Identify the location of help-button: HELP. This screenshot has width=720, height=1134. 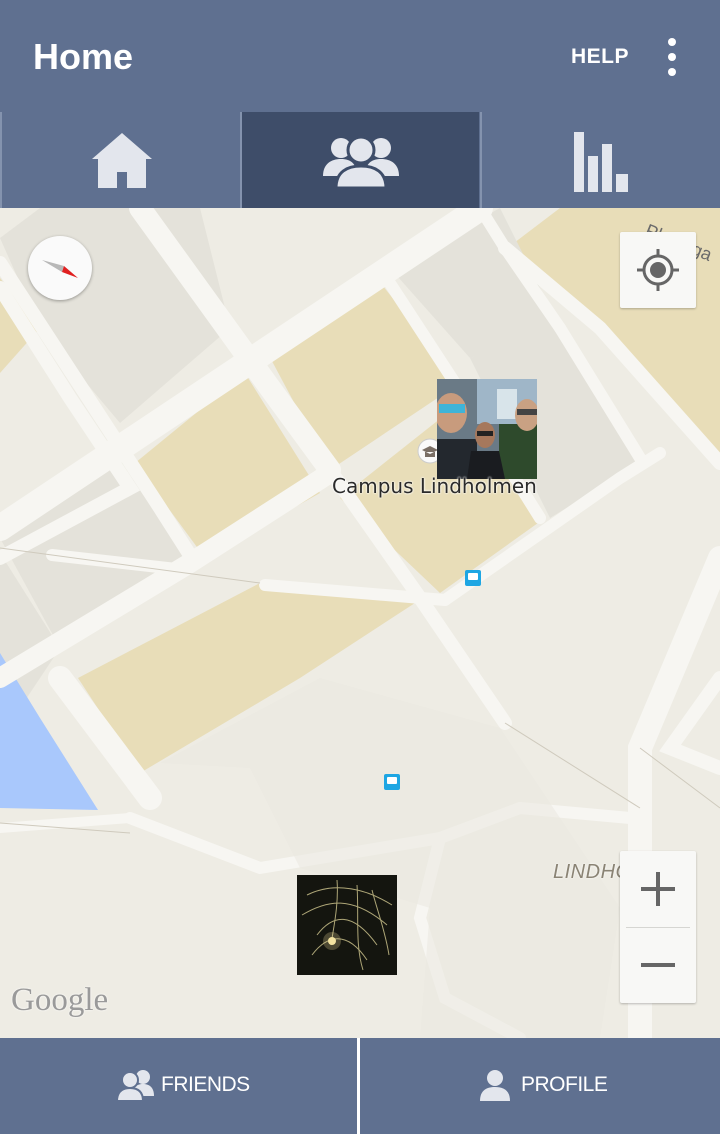
(600, 57).